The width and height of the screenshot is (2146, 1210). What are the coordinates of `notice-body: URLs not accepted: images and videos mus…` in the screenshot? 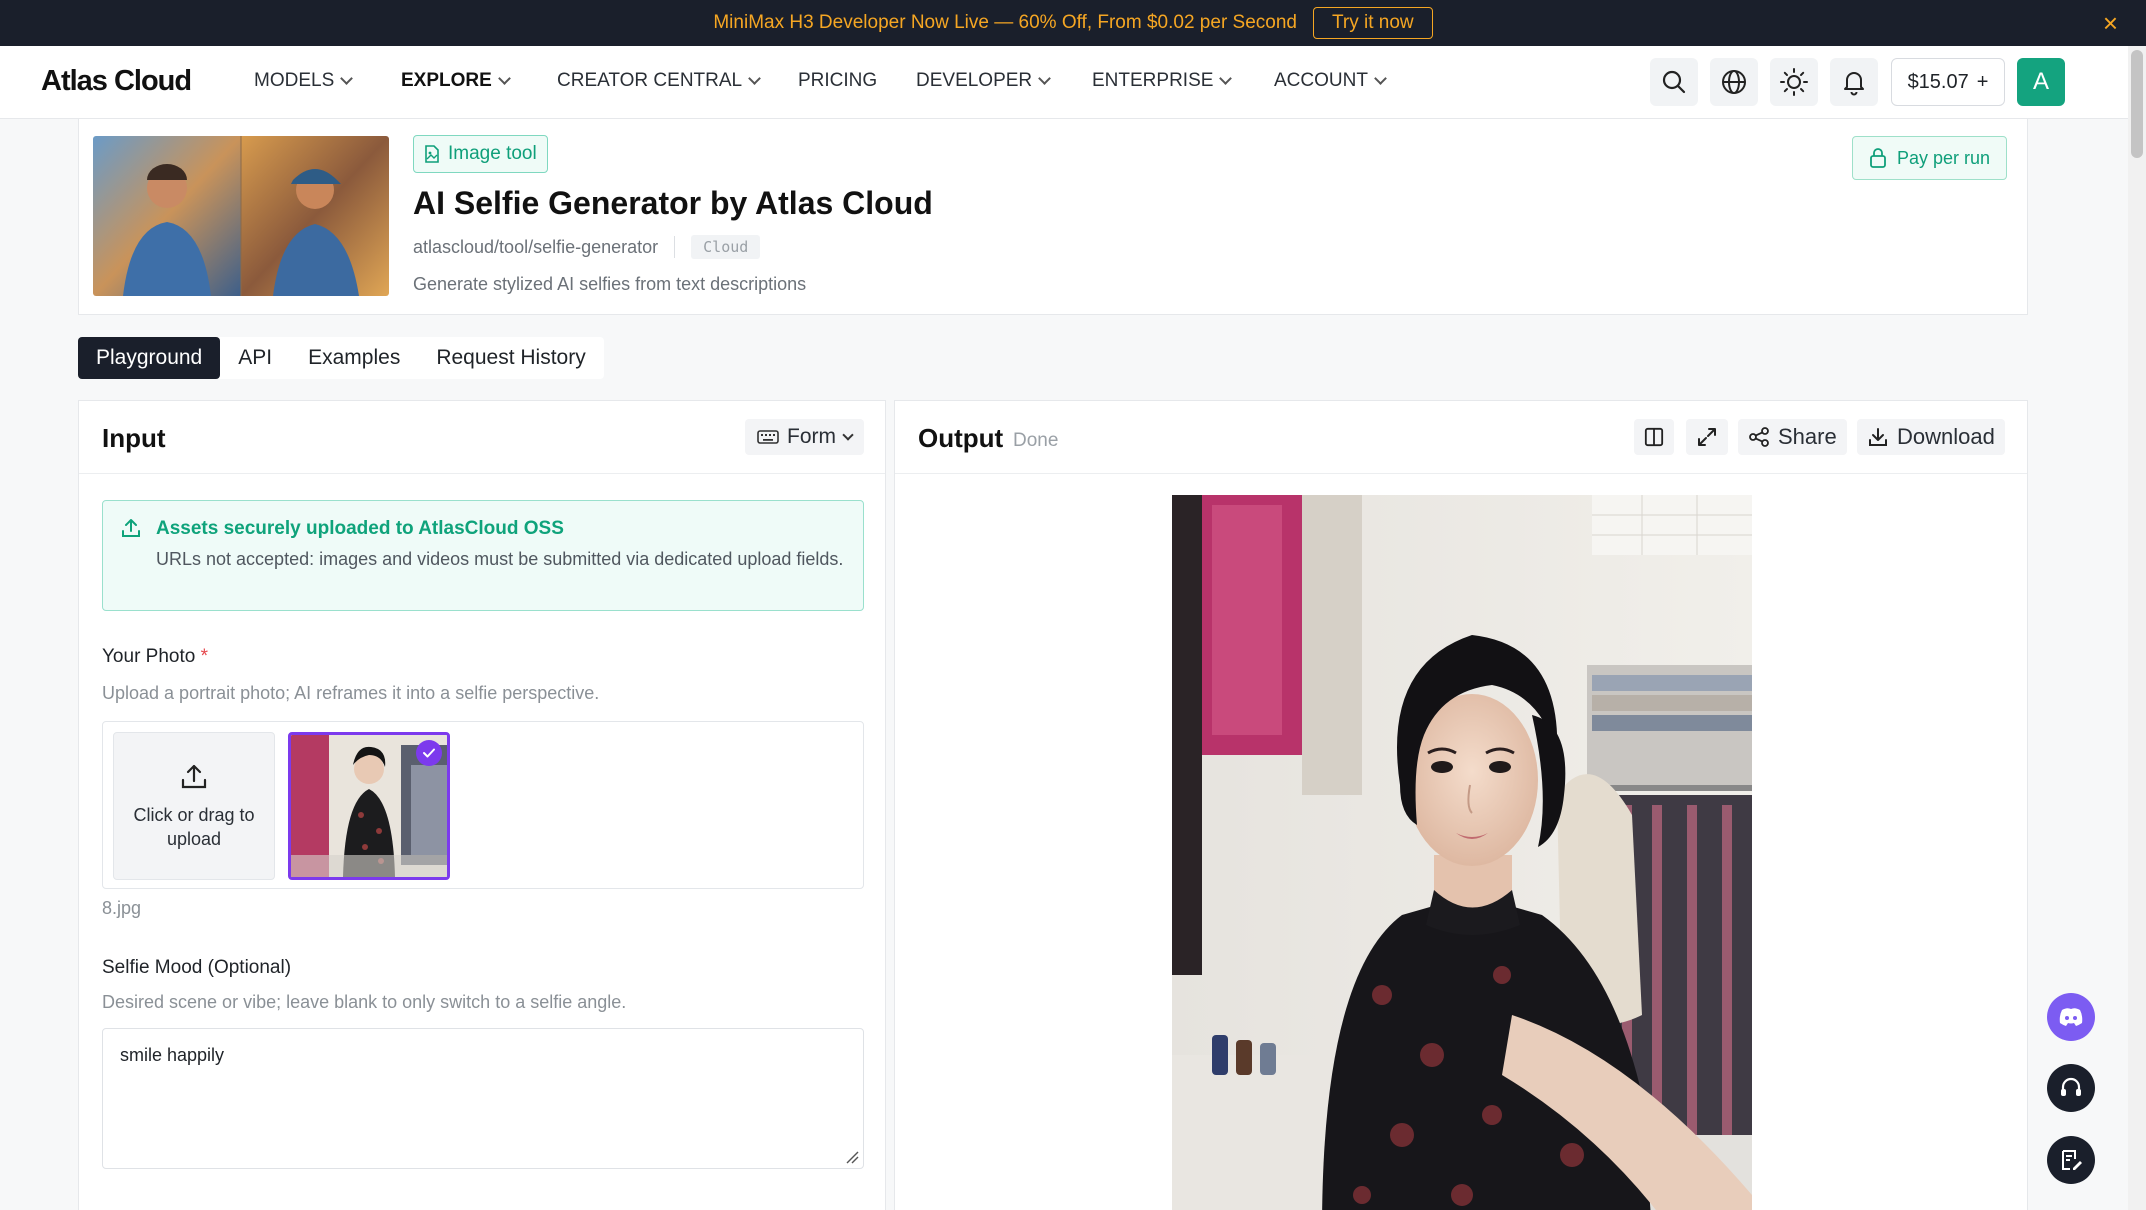 It's located at (500, 559).